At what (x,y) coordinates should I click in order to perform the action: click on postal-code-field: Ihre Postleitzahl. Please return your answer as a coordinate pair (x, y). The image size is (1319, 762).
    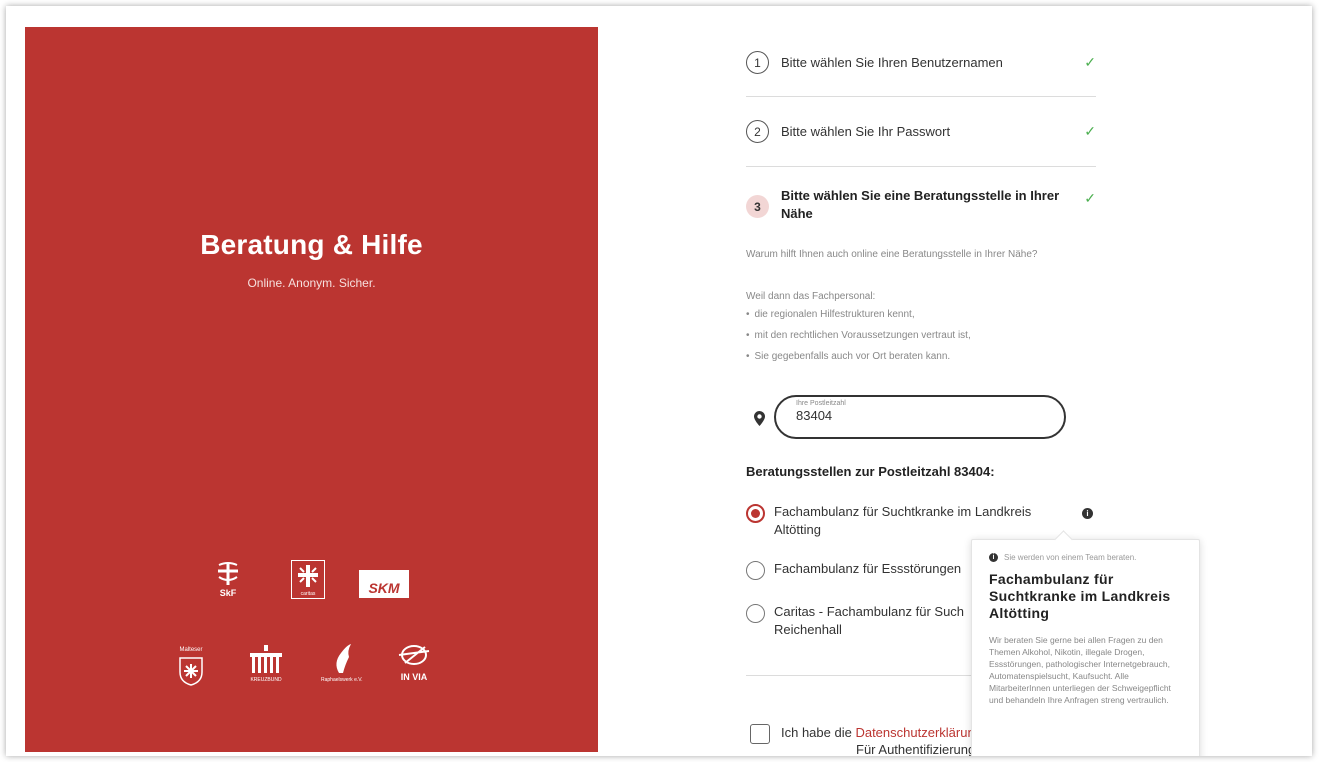
    Looking at the image, I should click on (920, 417).